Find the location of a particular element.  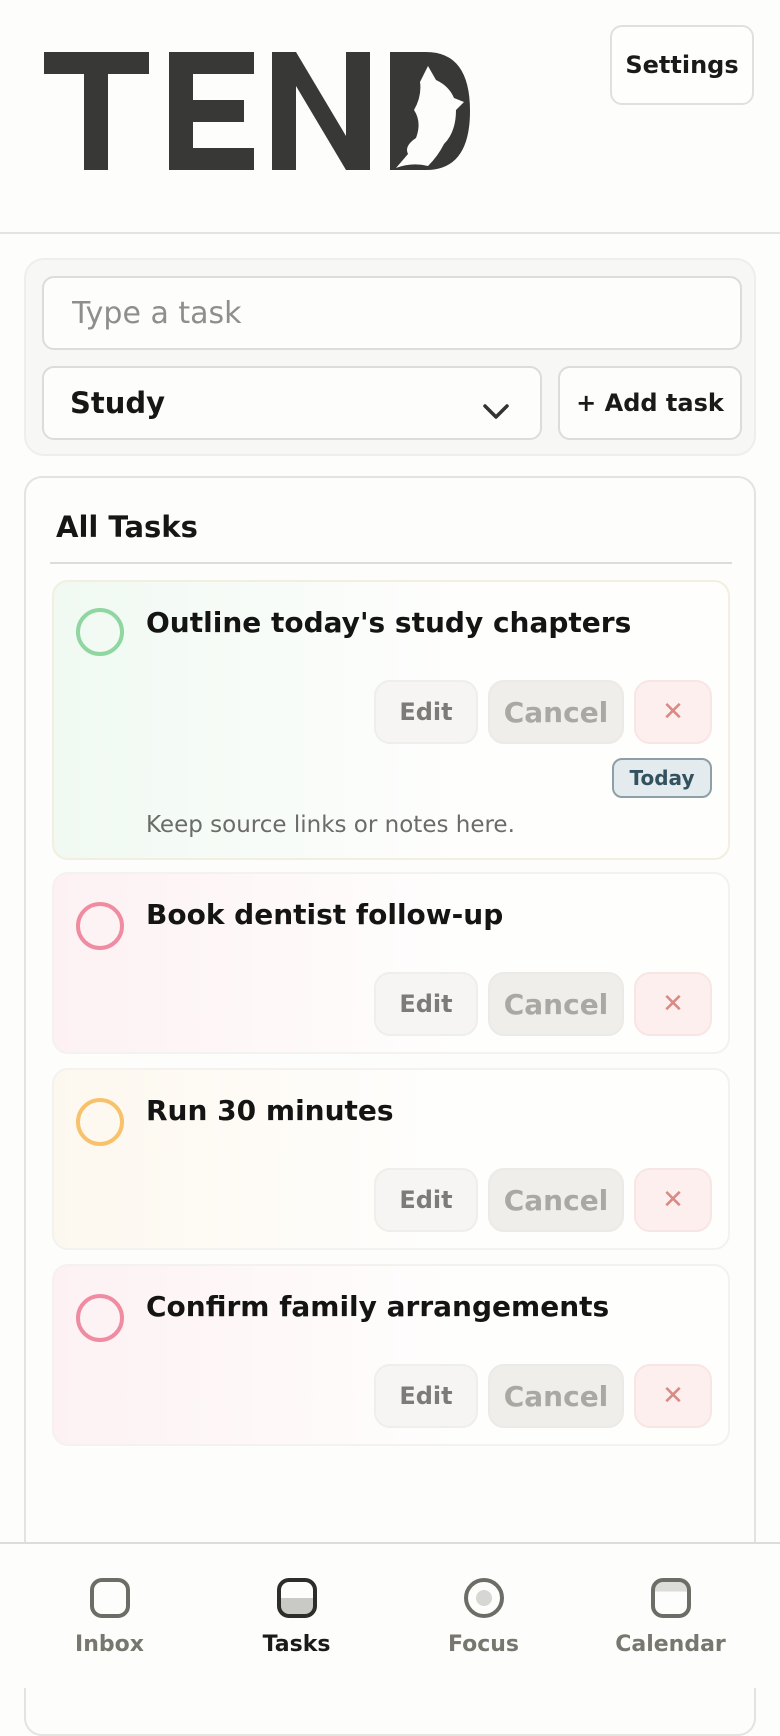

app-header: Settings is located at coordinates (390, 117).